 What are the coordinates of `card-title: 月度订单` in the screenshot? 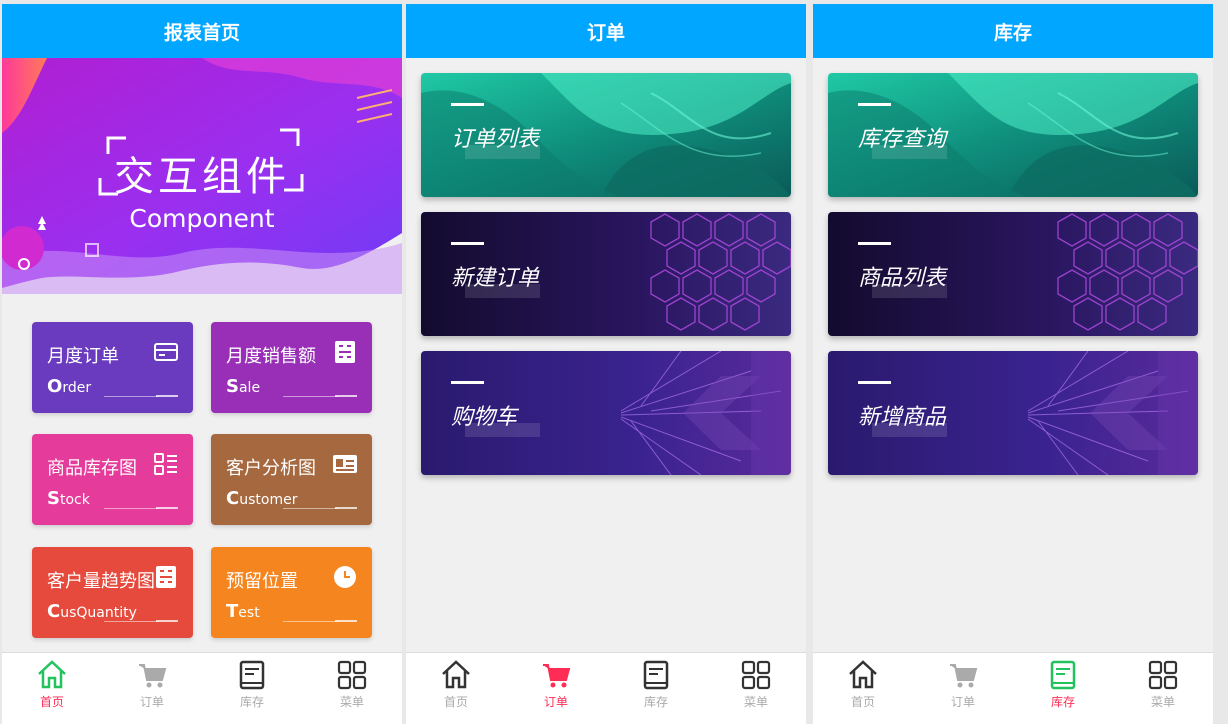 It's located at (83, 356).